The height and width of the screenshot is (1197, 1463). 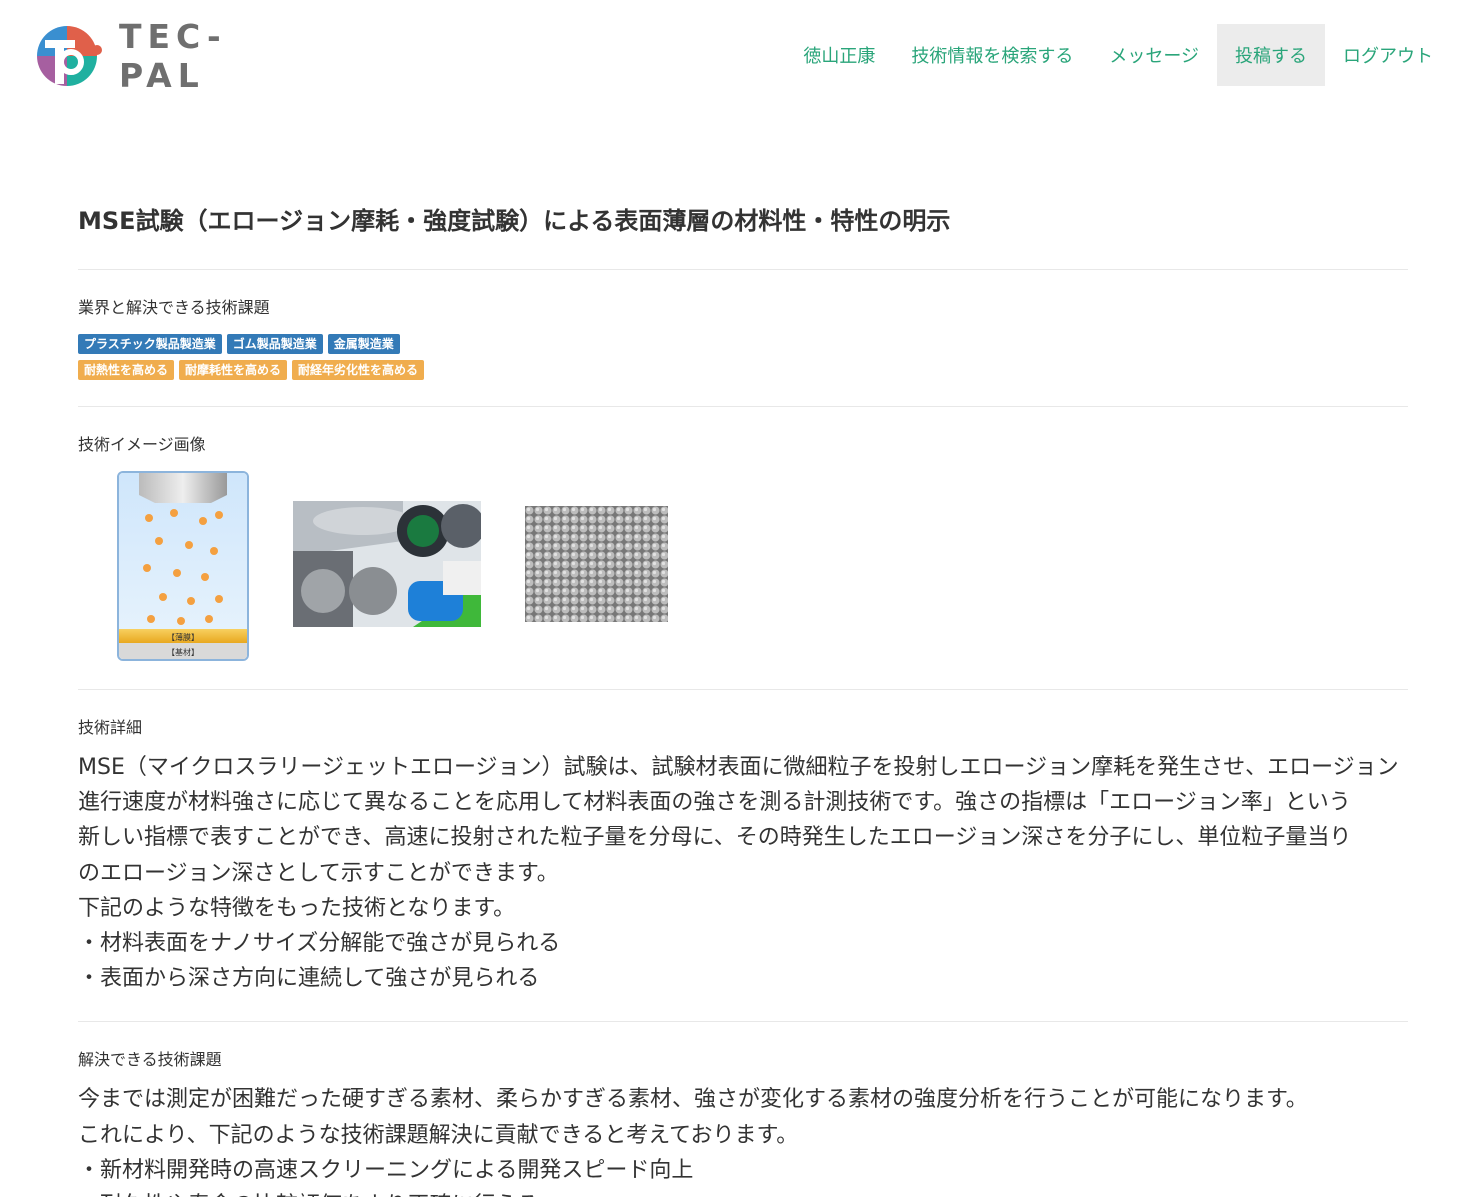 What do you see at coordinates (110, 727) in the screenshot?
I see `detail-section-label: 技術詳細` at bounding box center [110, 727].